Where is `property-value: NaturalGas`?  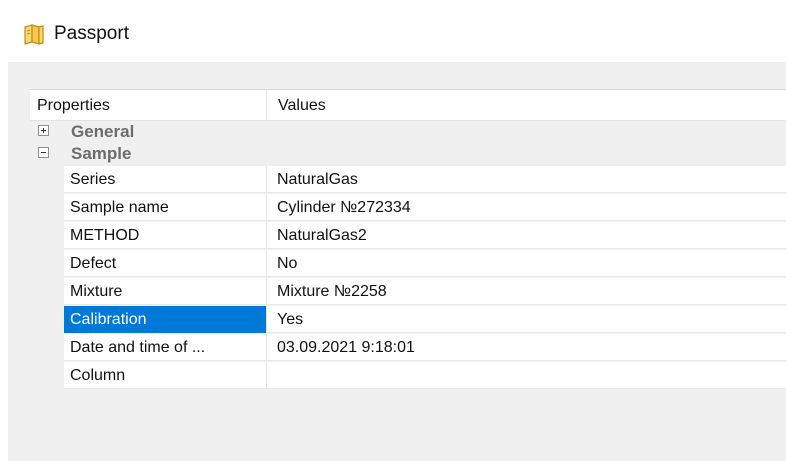 property-value: NaturalGas is located at coordinates (526, 179).